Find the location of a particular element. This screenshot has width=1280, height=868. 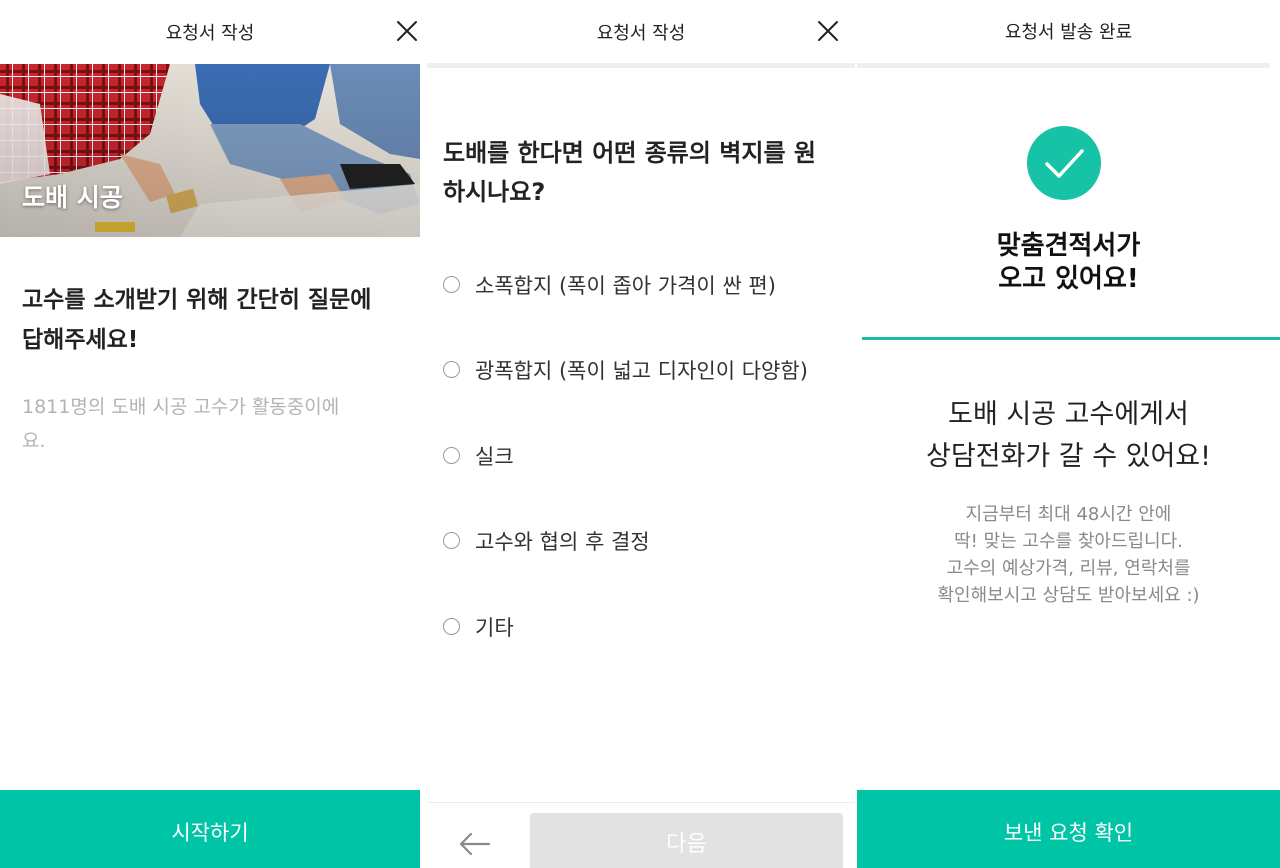

arrow-left-icon is located at coordinates (475, 844).